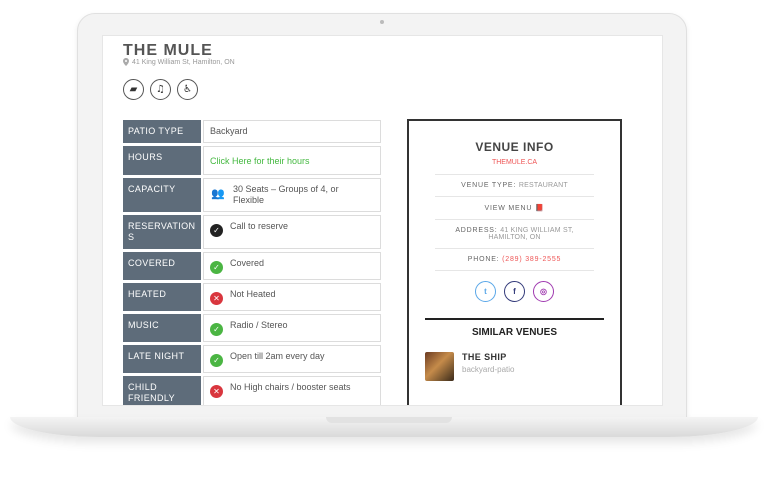  I want to click on covered-text: Covered, so click(247, 263).